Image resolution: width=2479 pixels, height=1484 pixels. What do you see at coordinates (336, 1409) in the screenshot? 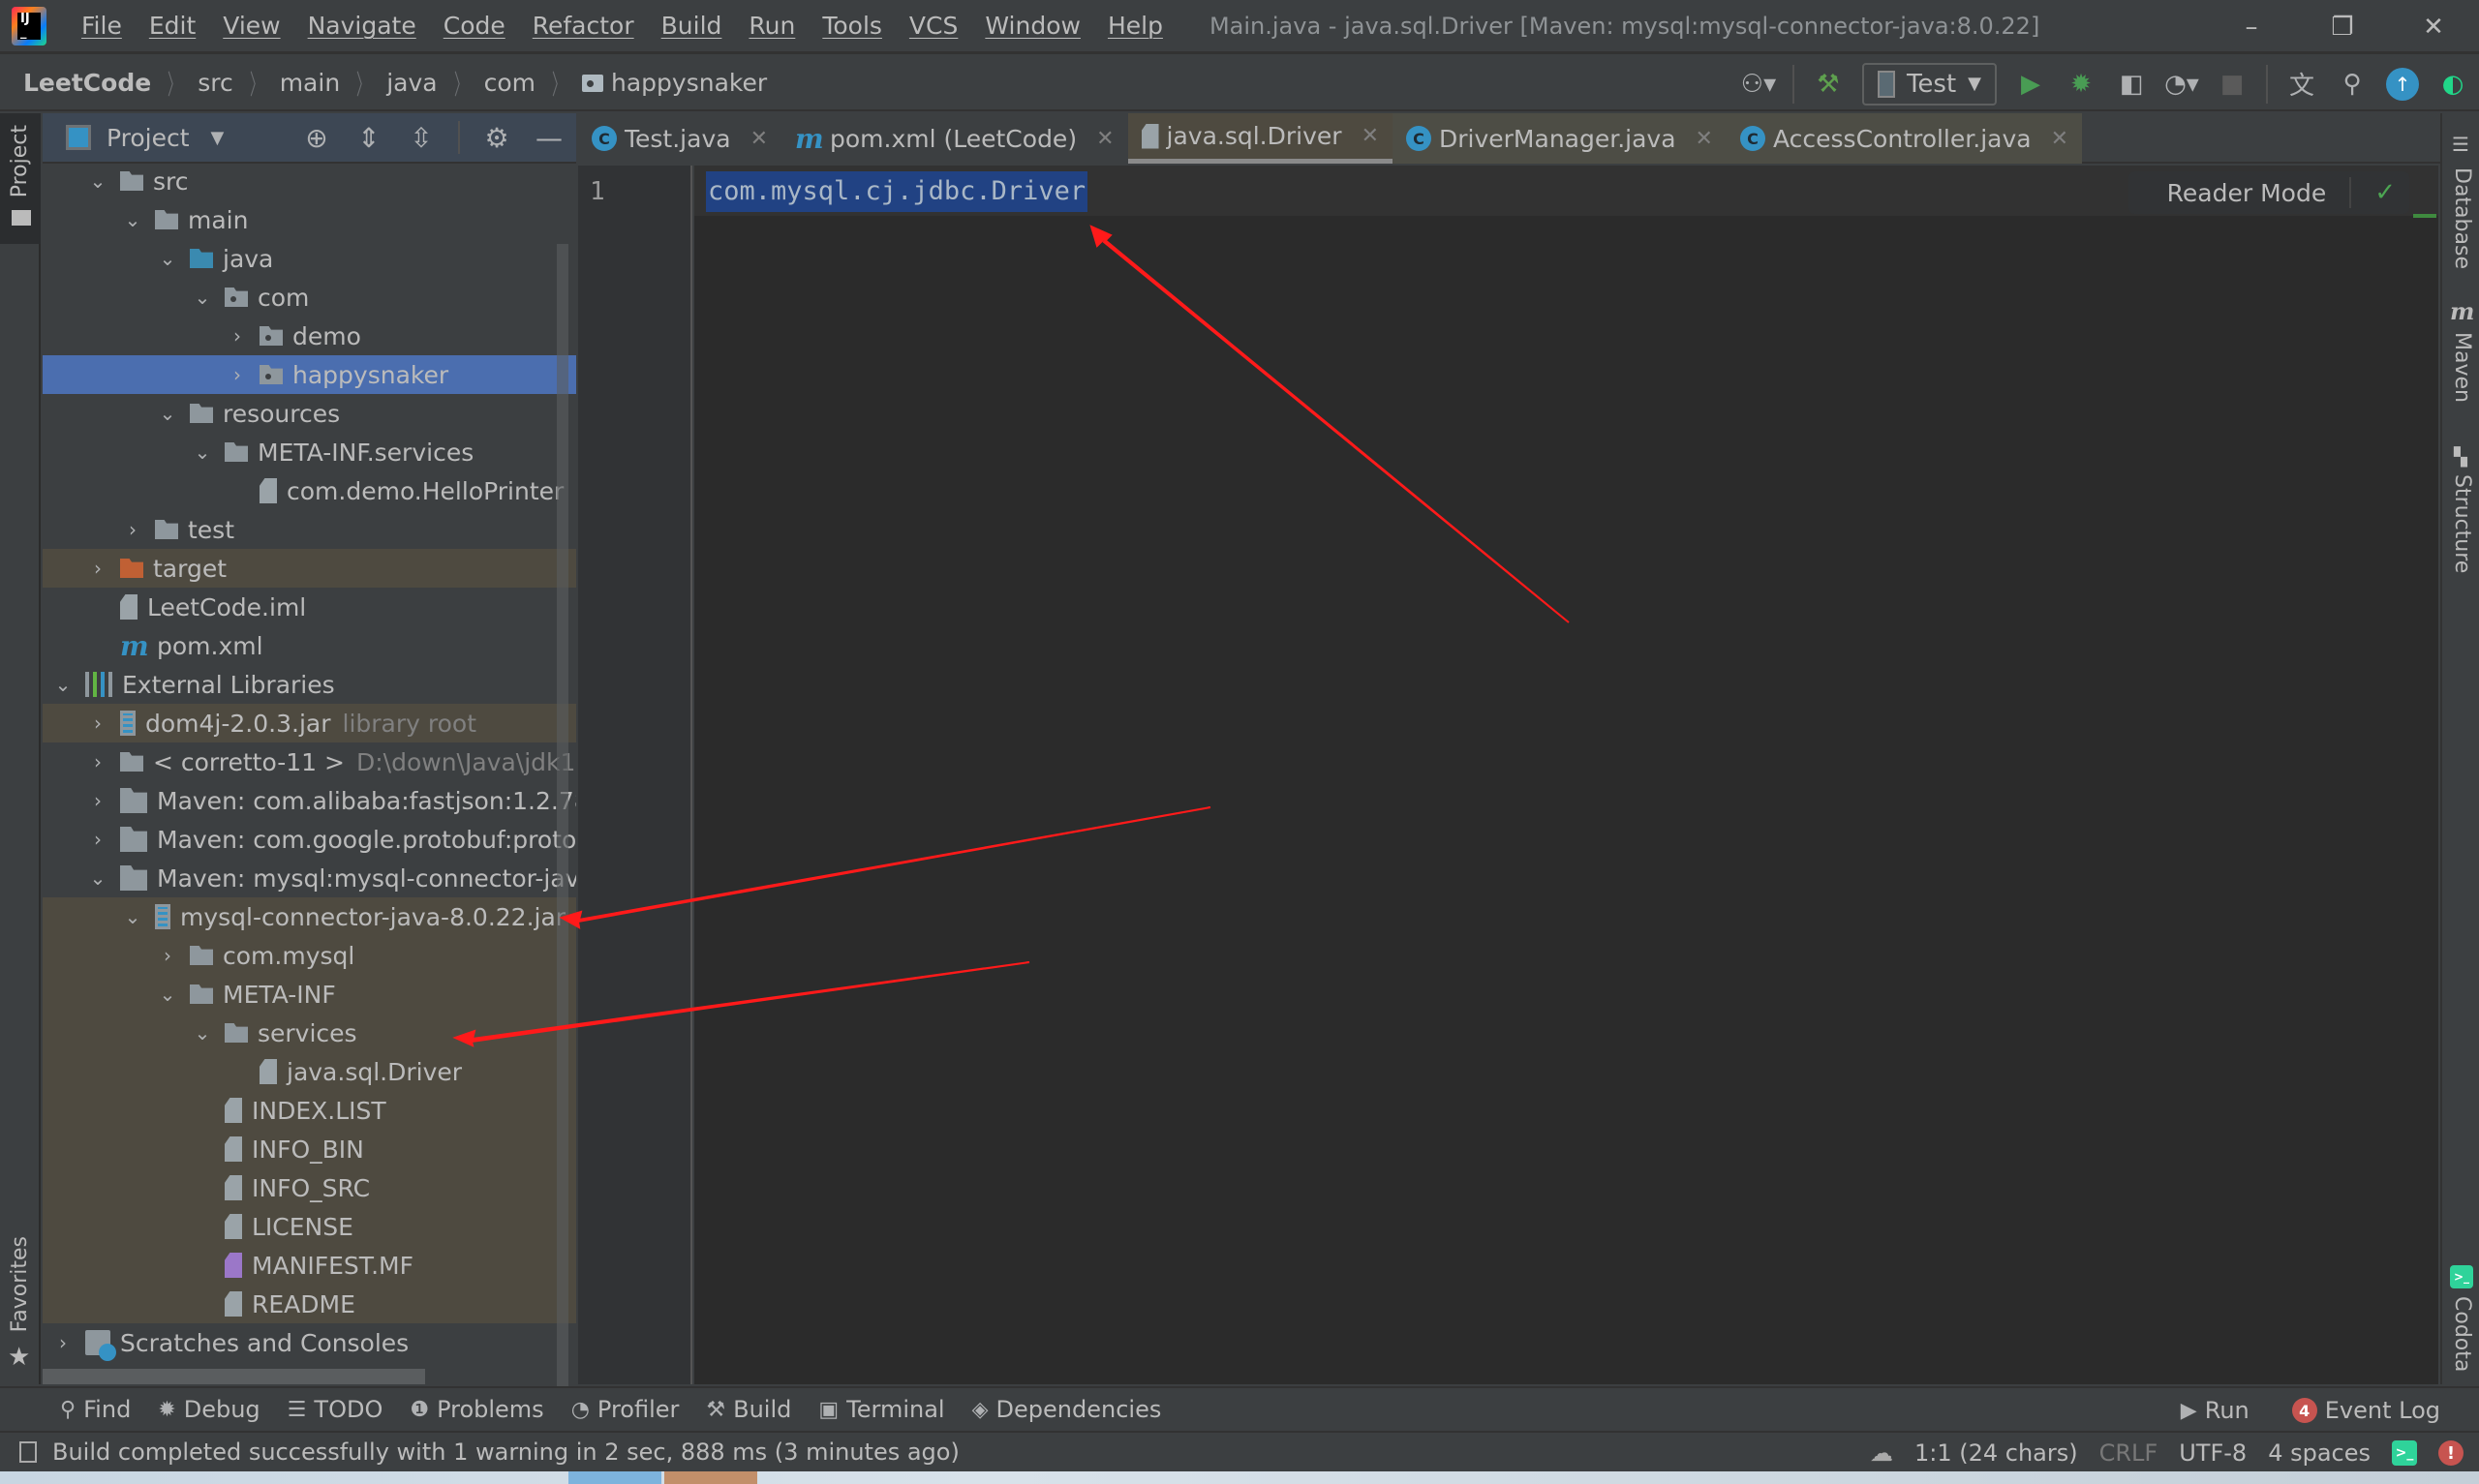
I see `tool-todo: ☰ TODO` at bounding box center [336, 1409].